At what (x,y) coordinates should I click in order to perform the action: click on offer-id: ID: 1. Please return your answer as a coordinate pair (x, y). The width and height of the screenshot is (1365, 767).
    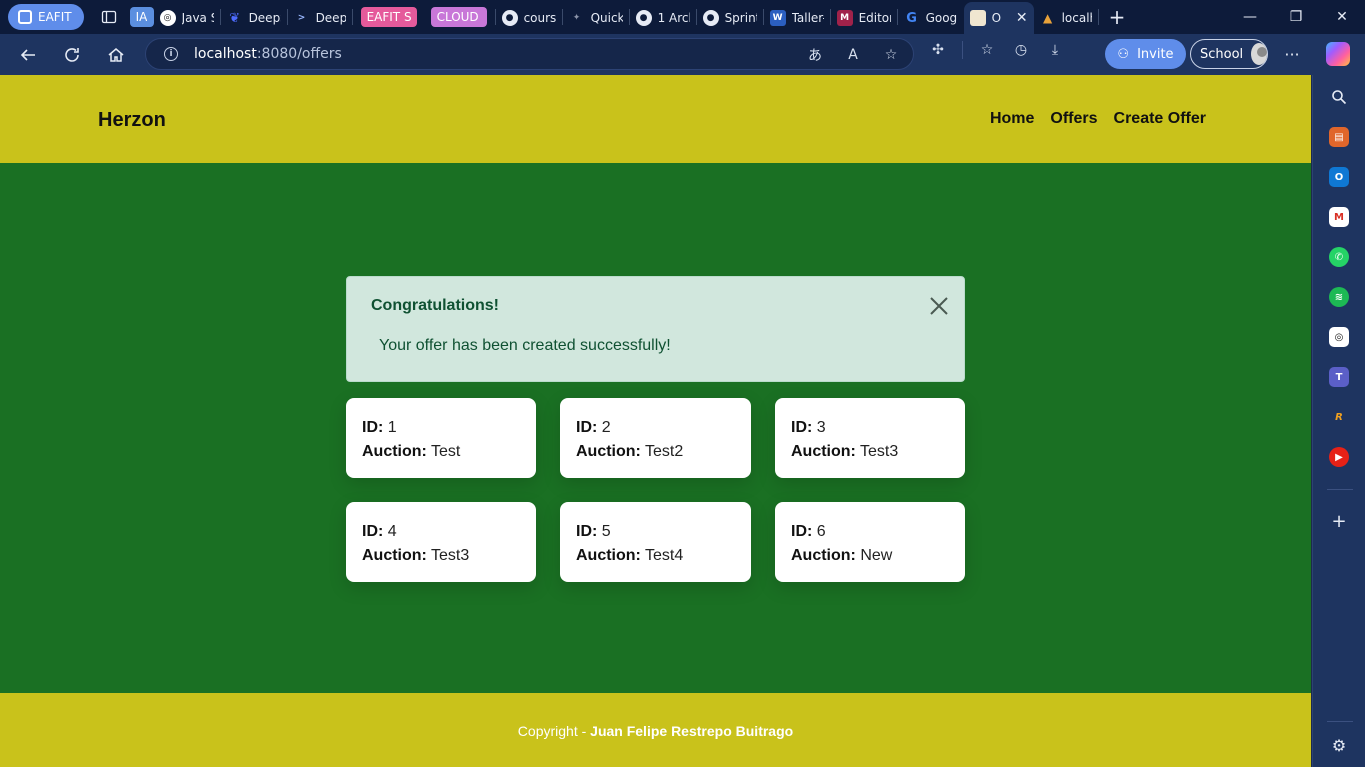
    Looking at the image, I should click on (441, 428).